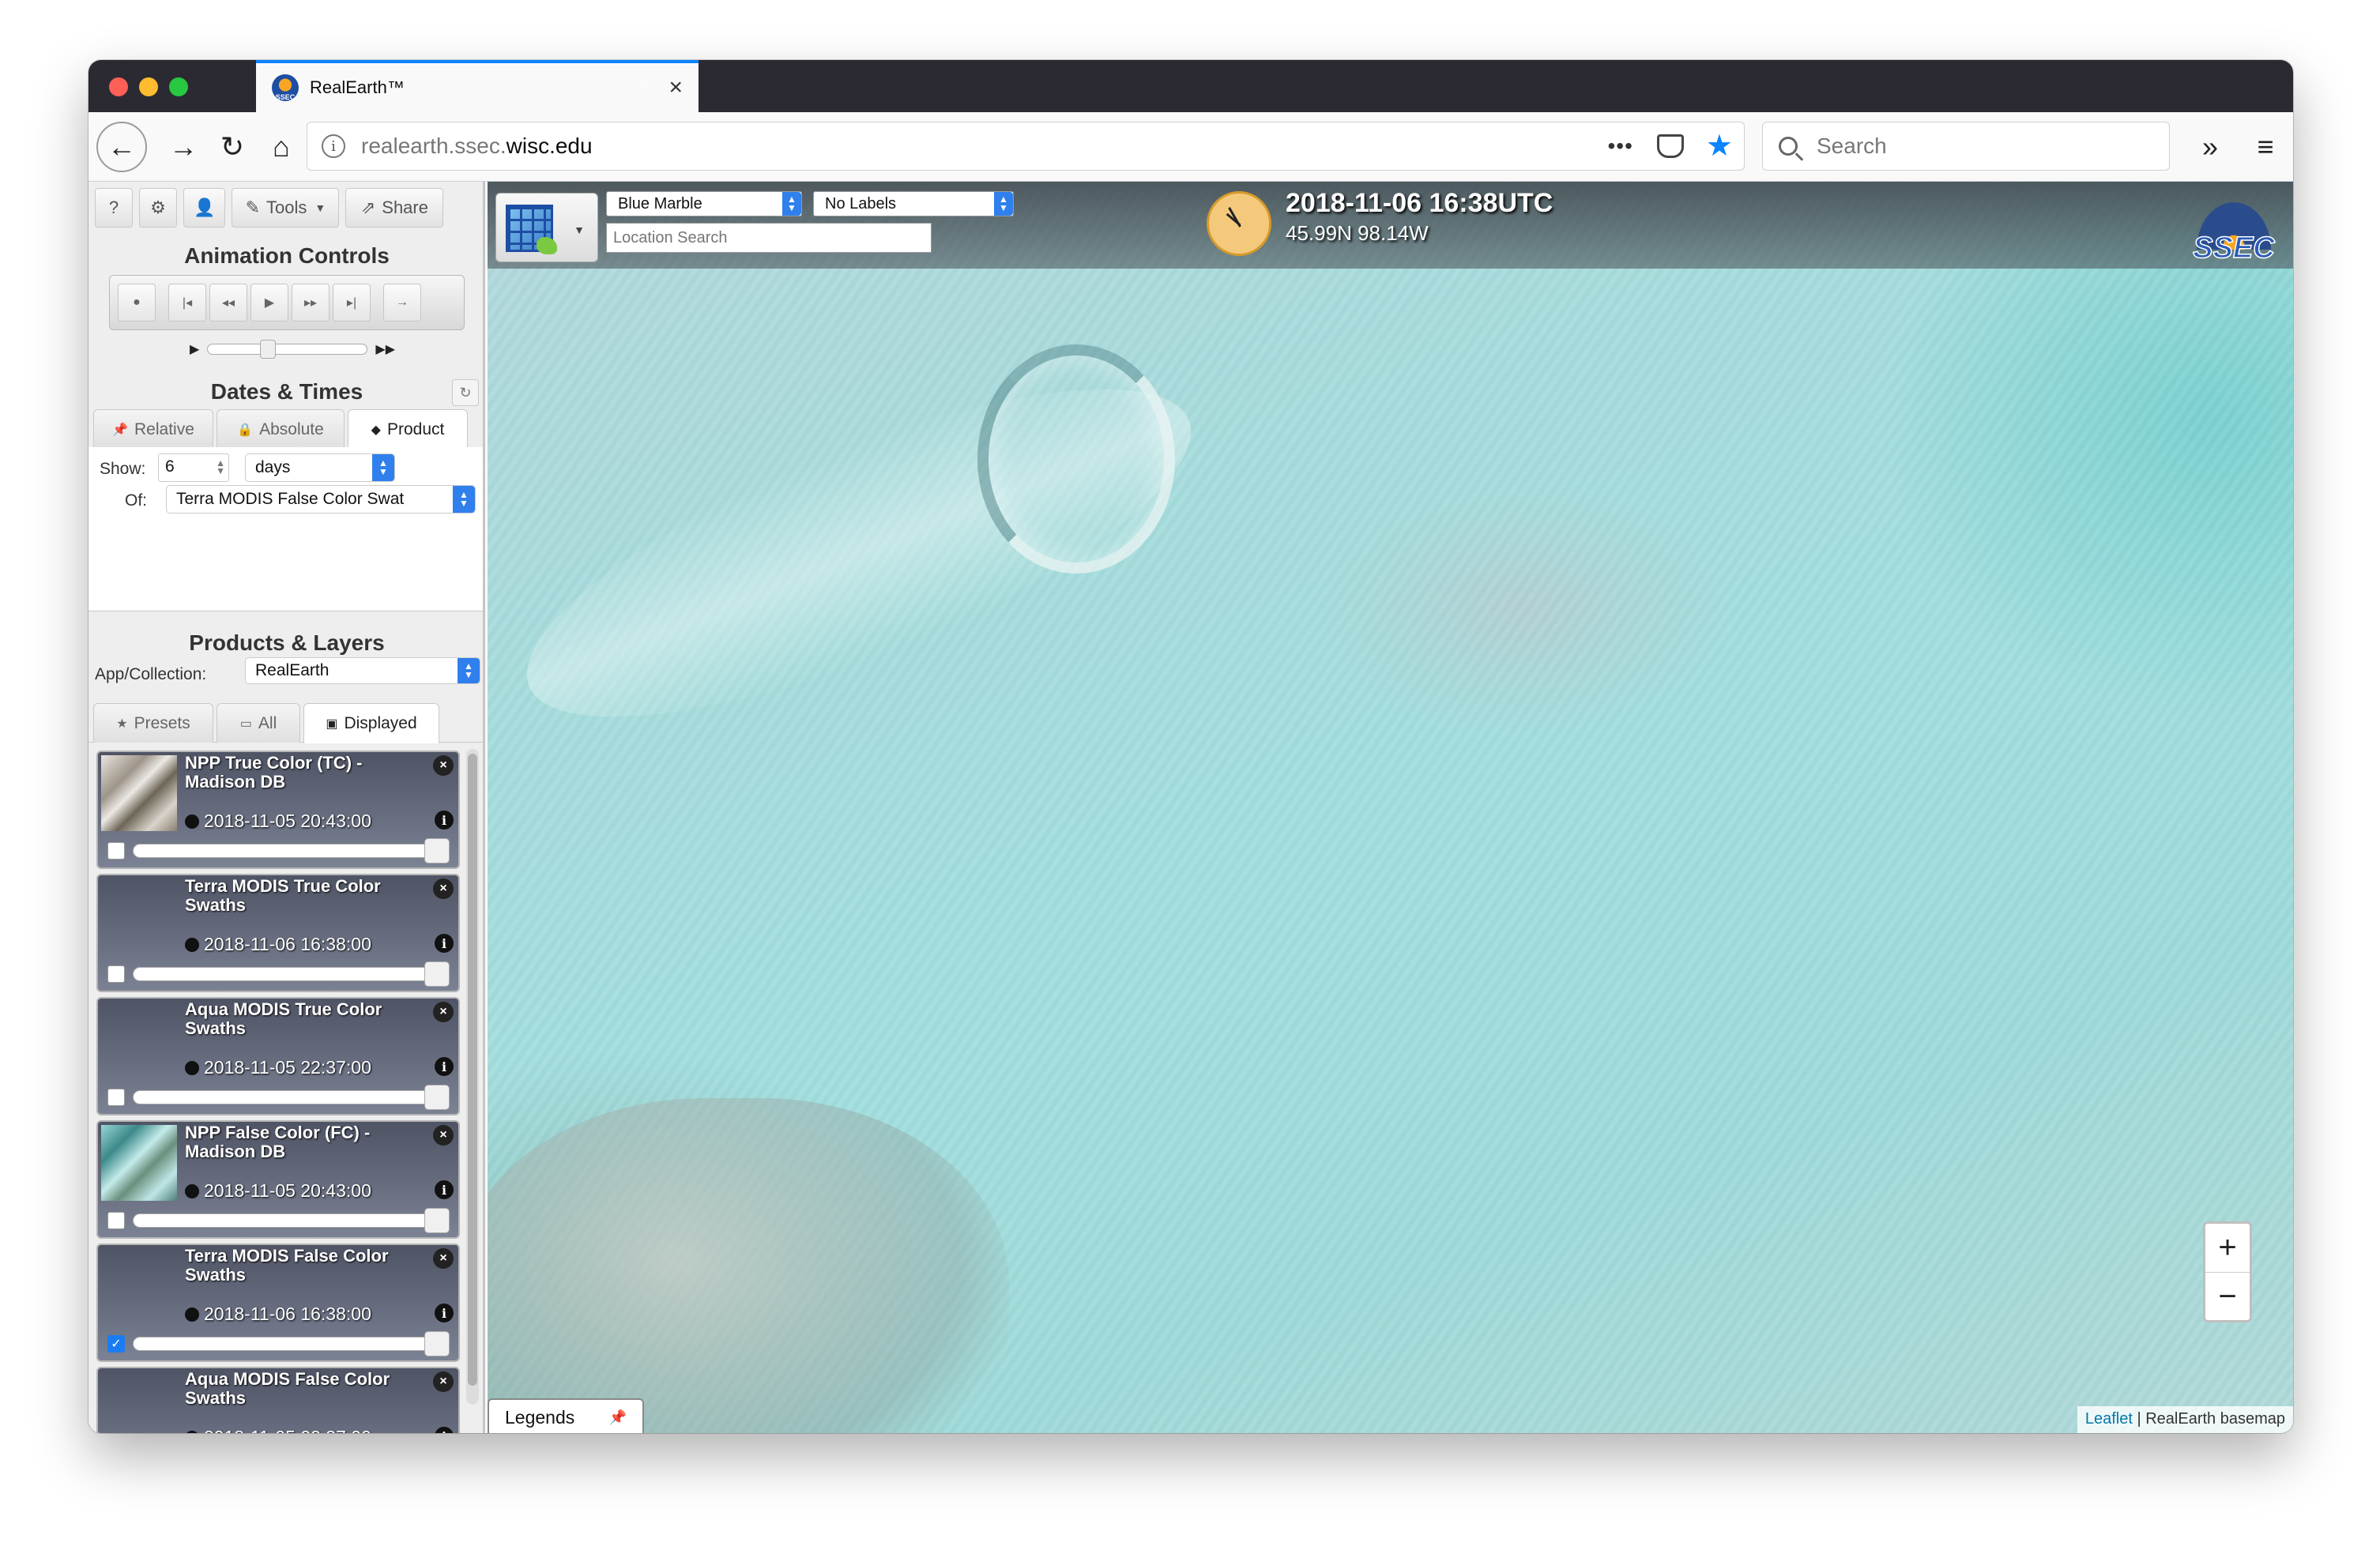  What do you see at coordinates (158, 208) in the screenshot?
I see `settings-button: ⚙` at bounding box center [158, 208].